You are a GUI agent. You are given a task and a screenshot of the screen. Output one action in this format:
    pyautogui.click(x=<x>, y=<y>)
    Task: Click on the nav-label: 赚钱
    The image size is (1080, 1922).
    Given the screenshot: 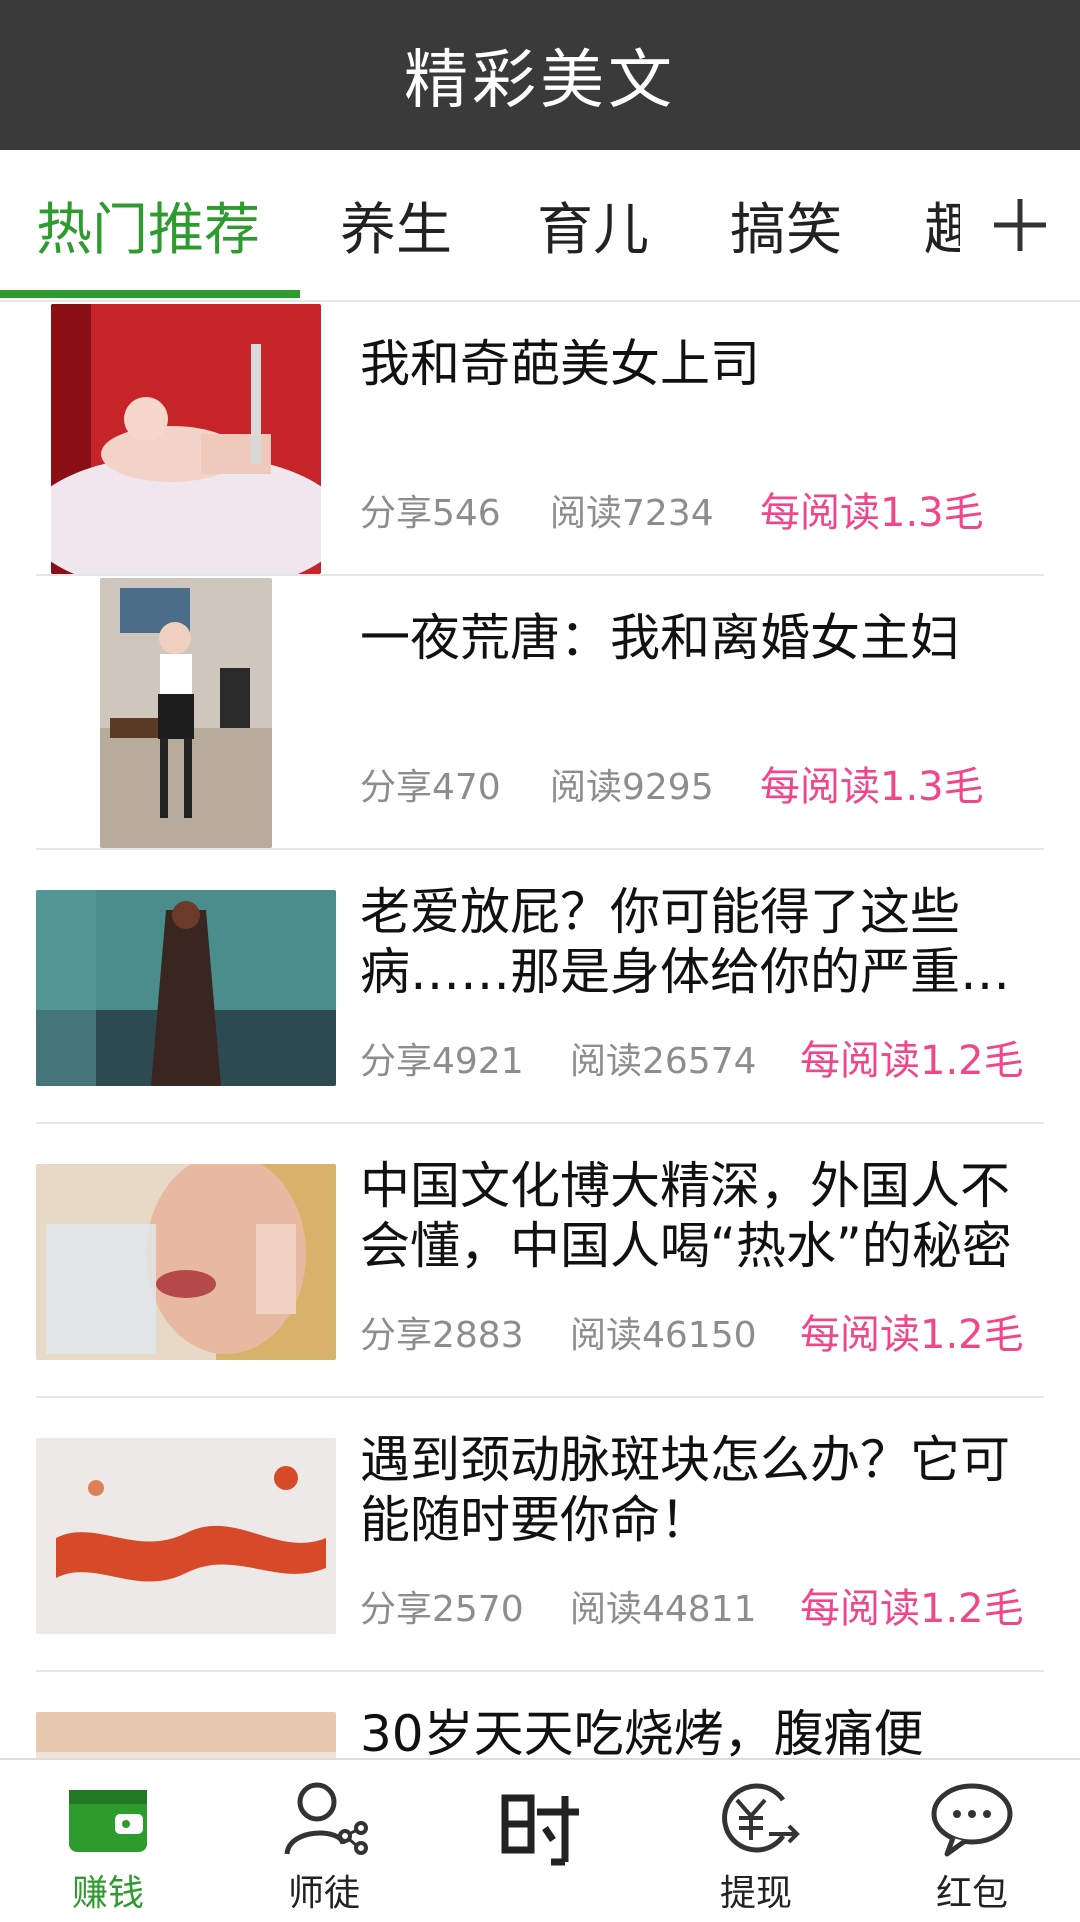 What is the action you would take?
    pyautogui.click(x=107, y=1893)
    